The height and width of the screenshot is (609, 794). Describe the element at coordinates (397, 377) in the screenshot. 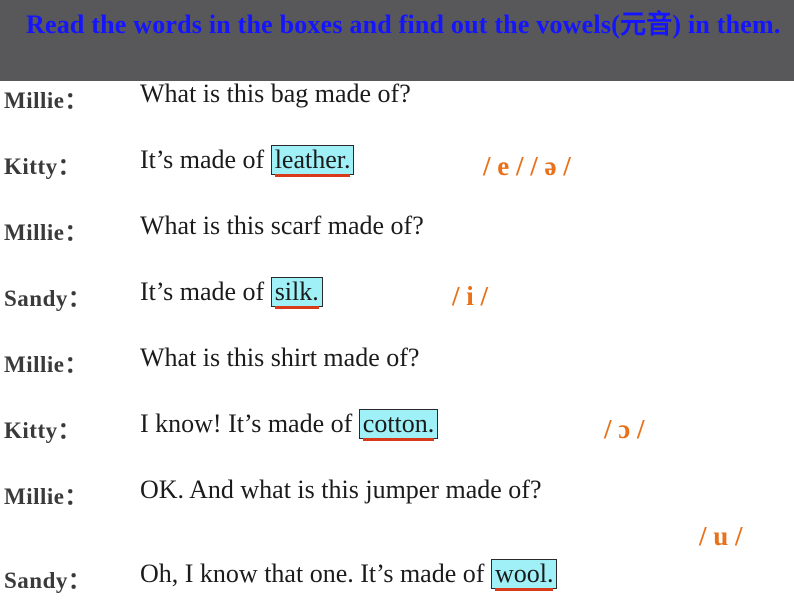

I see `dialogue-line: Millie： What is this shirt made of?` at that location.